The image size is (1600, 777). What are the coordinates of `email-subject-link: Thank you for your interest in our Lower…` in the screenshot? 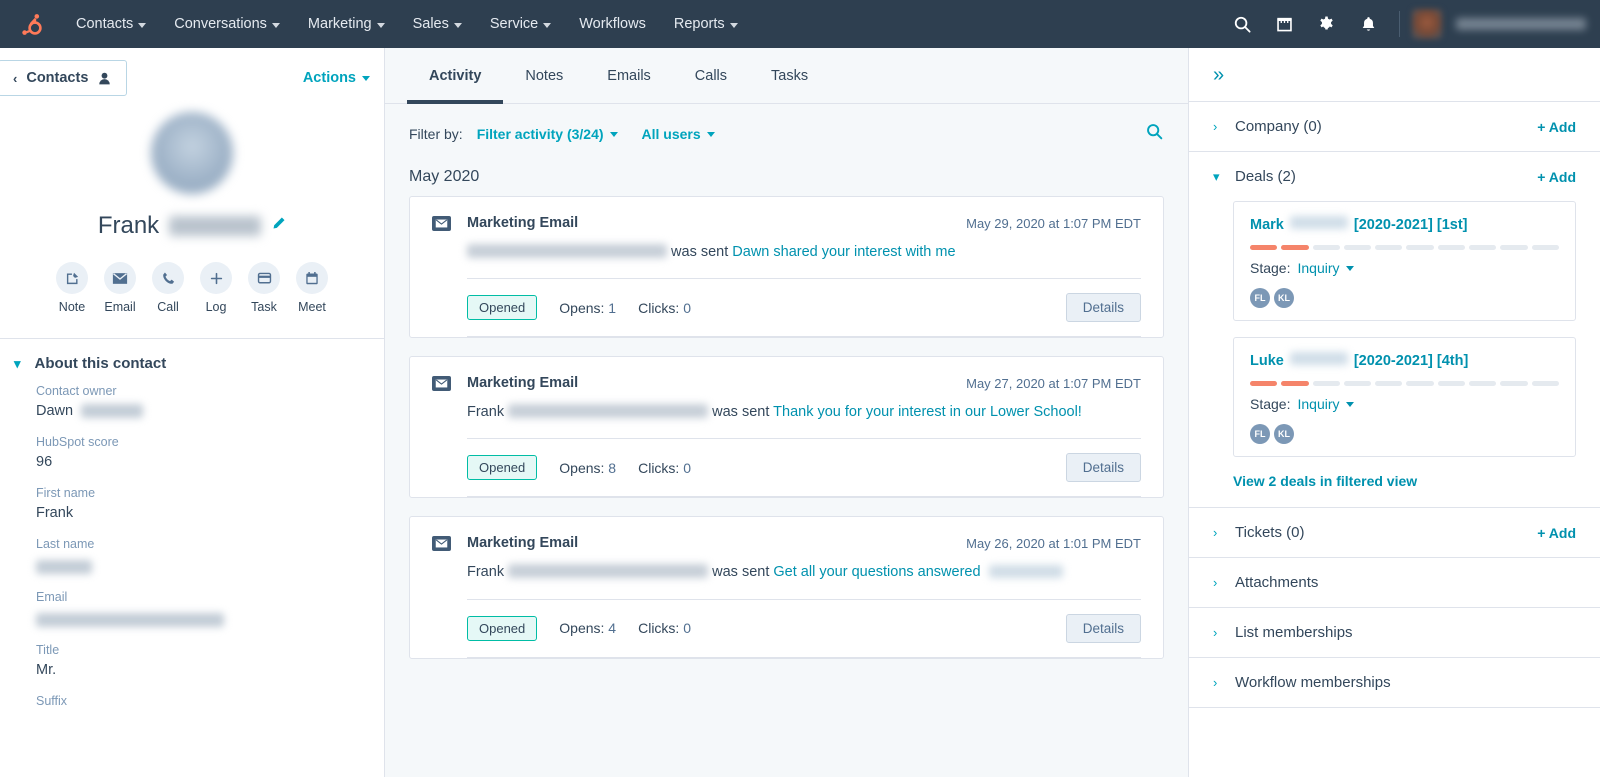 It's located at (927, 412).